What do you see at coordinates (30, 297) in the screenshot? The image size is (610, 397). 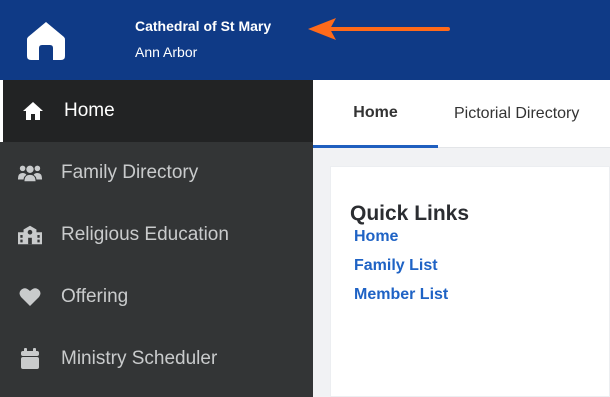 I see `heart-icon` at bounding box center [30, 297].